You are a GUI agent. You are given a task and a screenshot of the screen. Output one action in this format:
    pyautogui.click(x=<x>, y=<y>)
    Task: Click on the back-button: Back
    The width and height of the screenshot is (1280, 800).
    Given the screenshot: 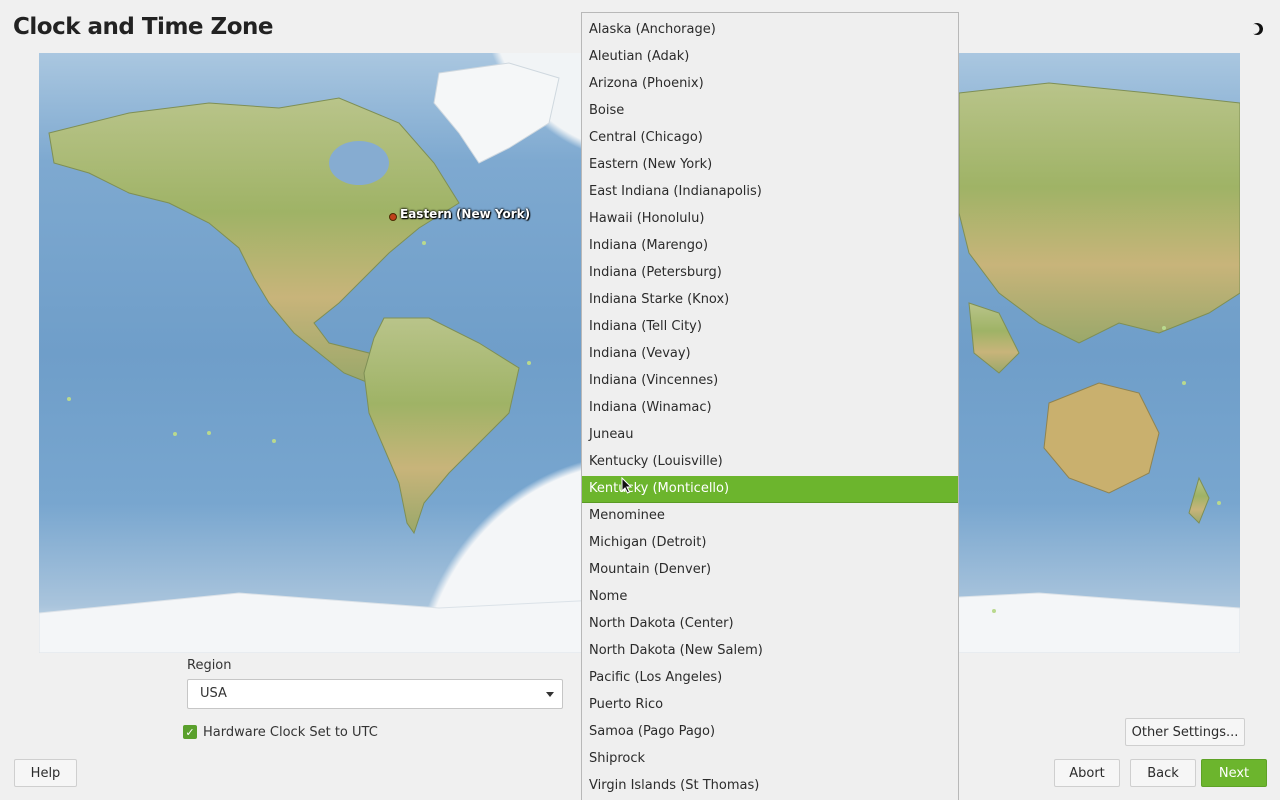 What is the action you would take?
    pyautogui.click(x=1163, y=773)
    